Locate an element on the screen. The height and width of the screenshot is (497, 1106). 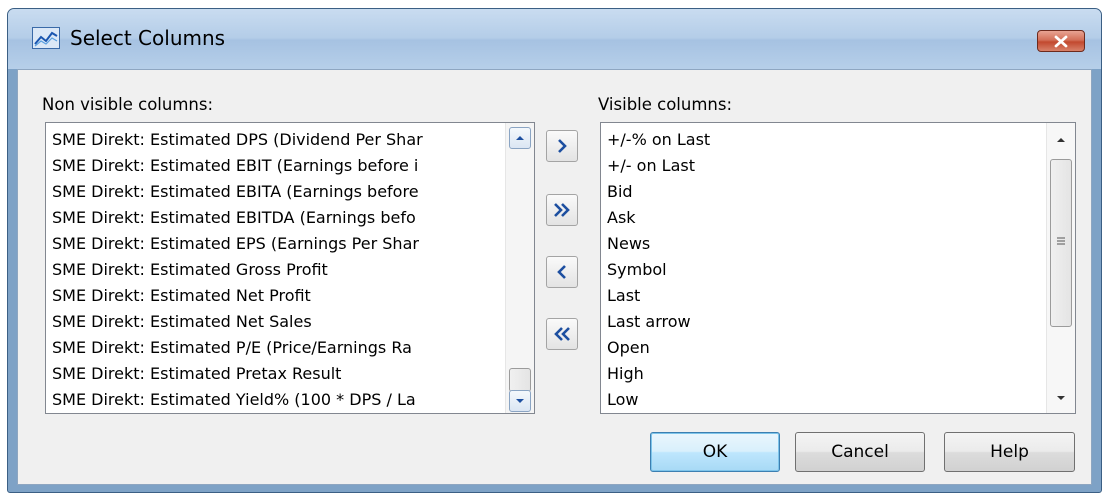
add-column-button is located at coordinates (562, 146).